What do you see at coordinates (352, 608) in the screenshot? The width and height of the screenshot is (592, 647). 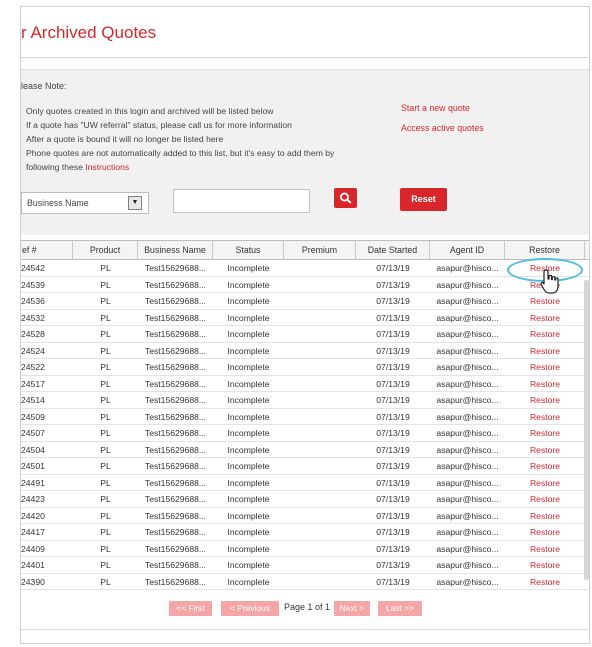 I see `next-page-button: Next >` at bounding box center [352, 608].